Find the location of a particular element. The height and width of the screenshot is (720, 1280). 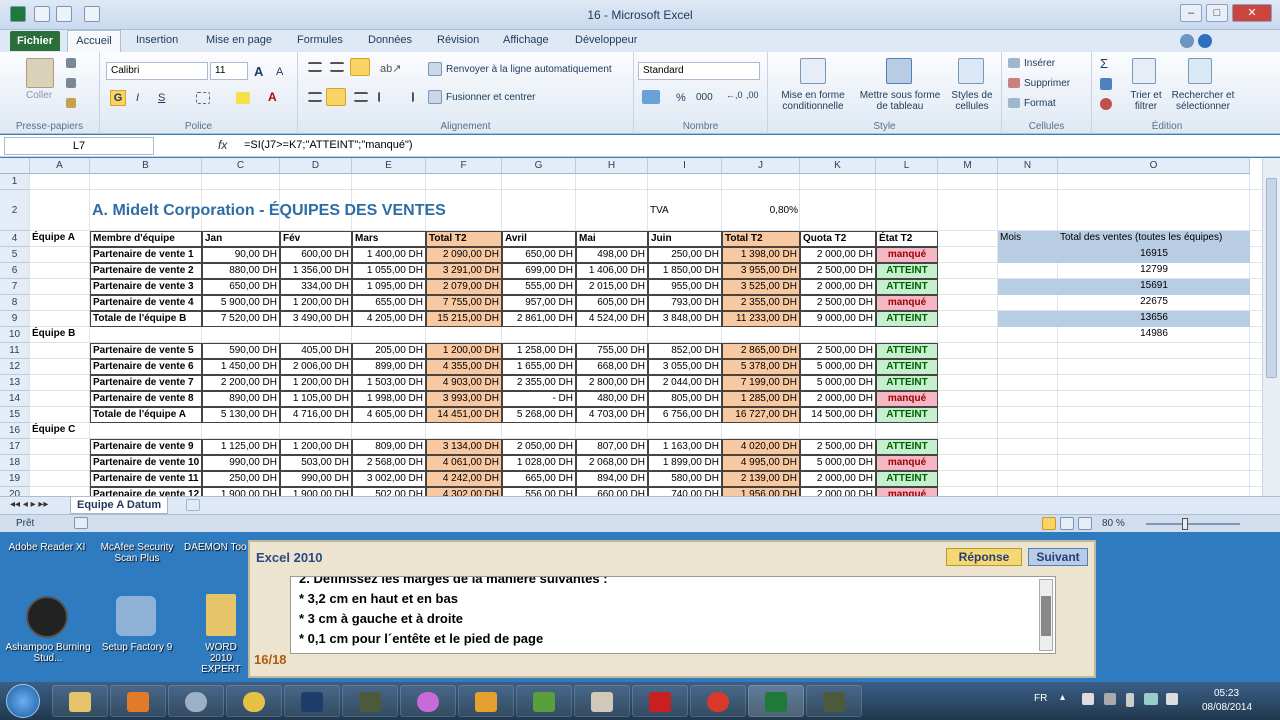

data-cell: 894,00 DH is located at coordinates (612, 479).